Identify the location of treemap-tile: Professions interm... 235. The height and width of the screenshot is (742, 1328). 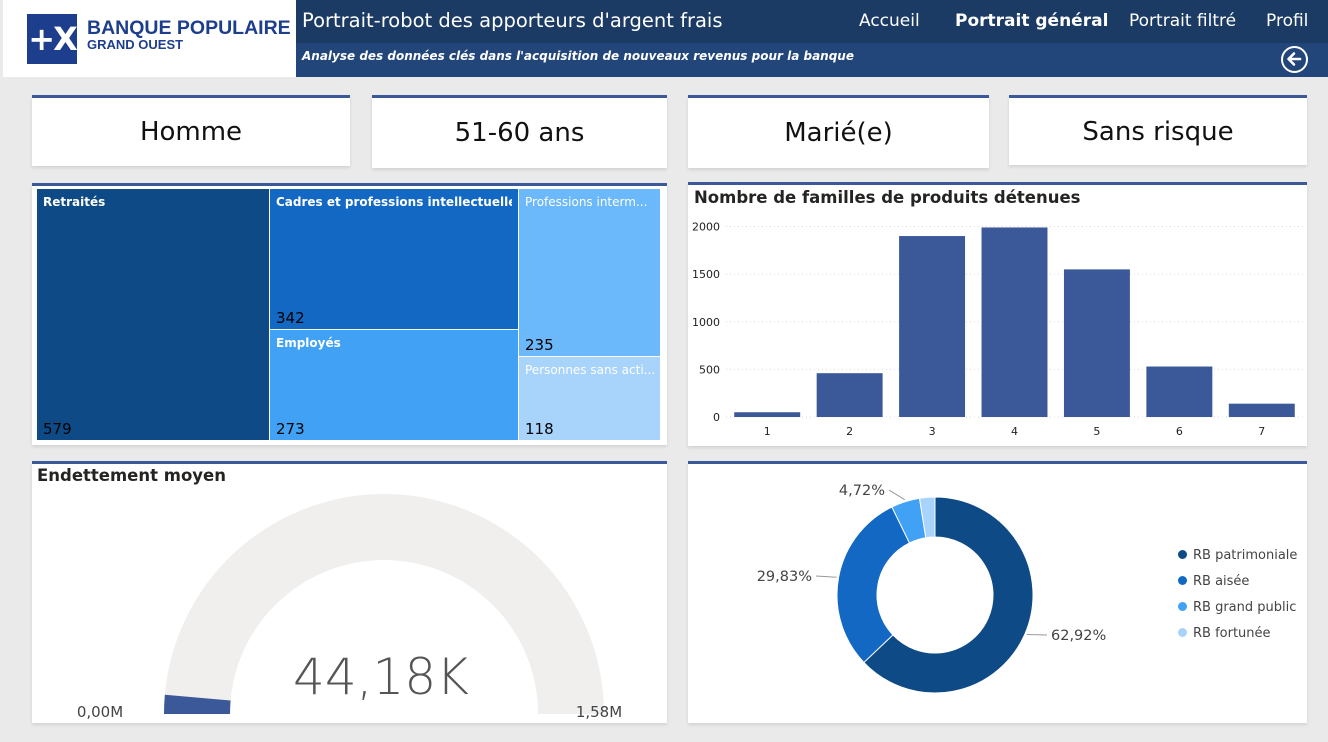
(589, 272).